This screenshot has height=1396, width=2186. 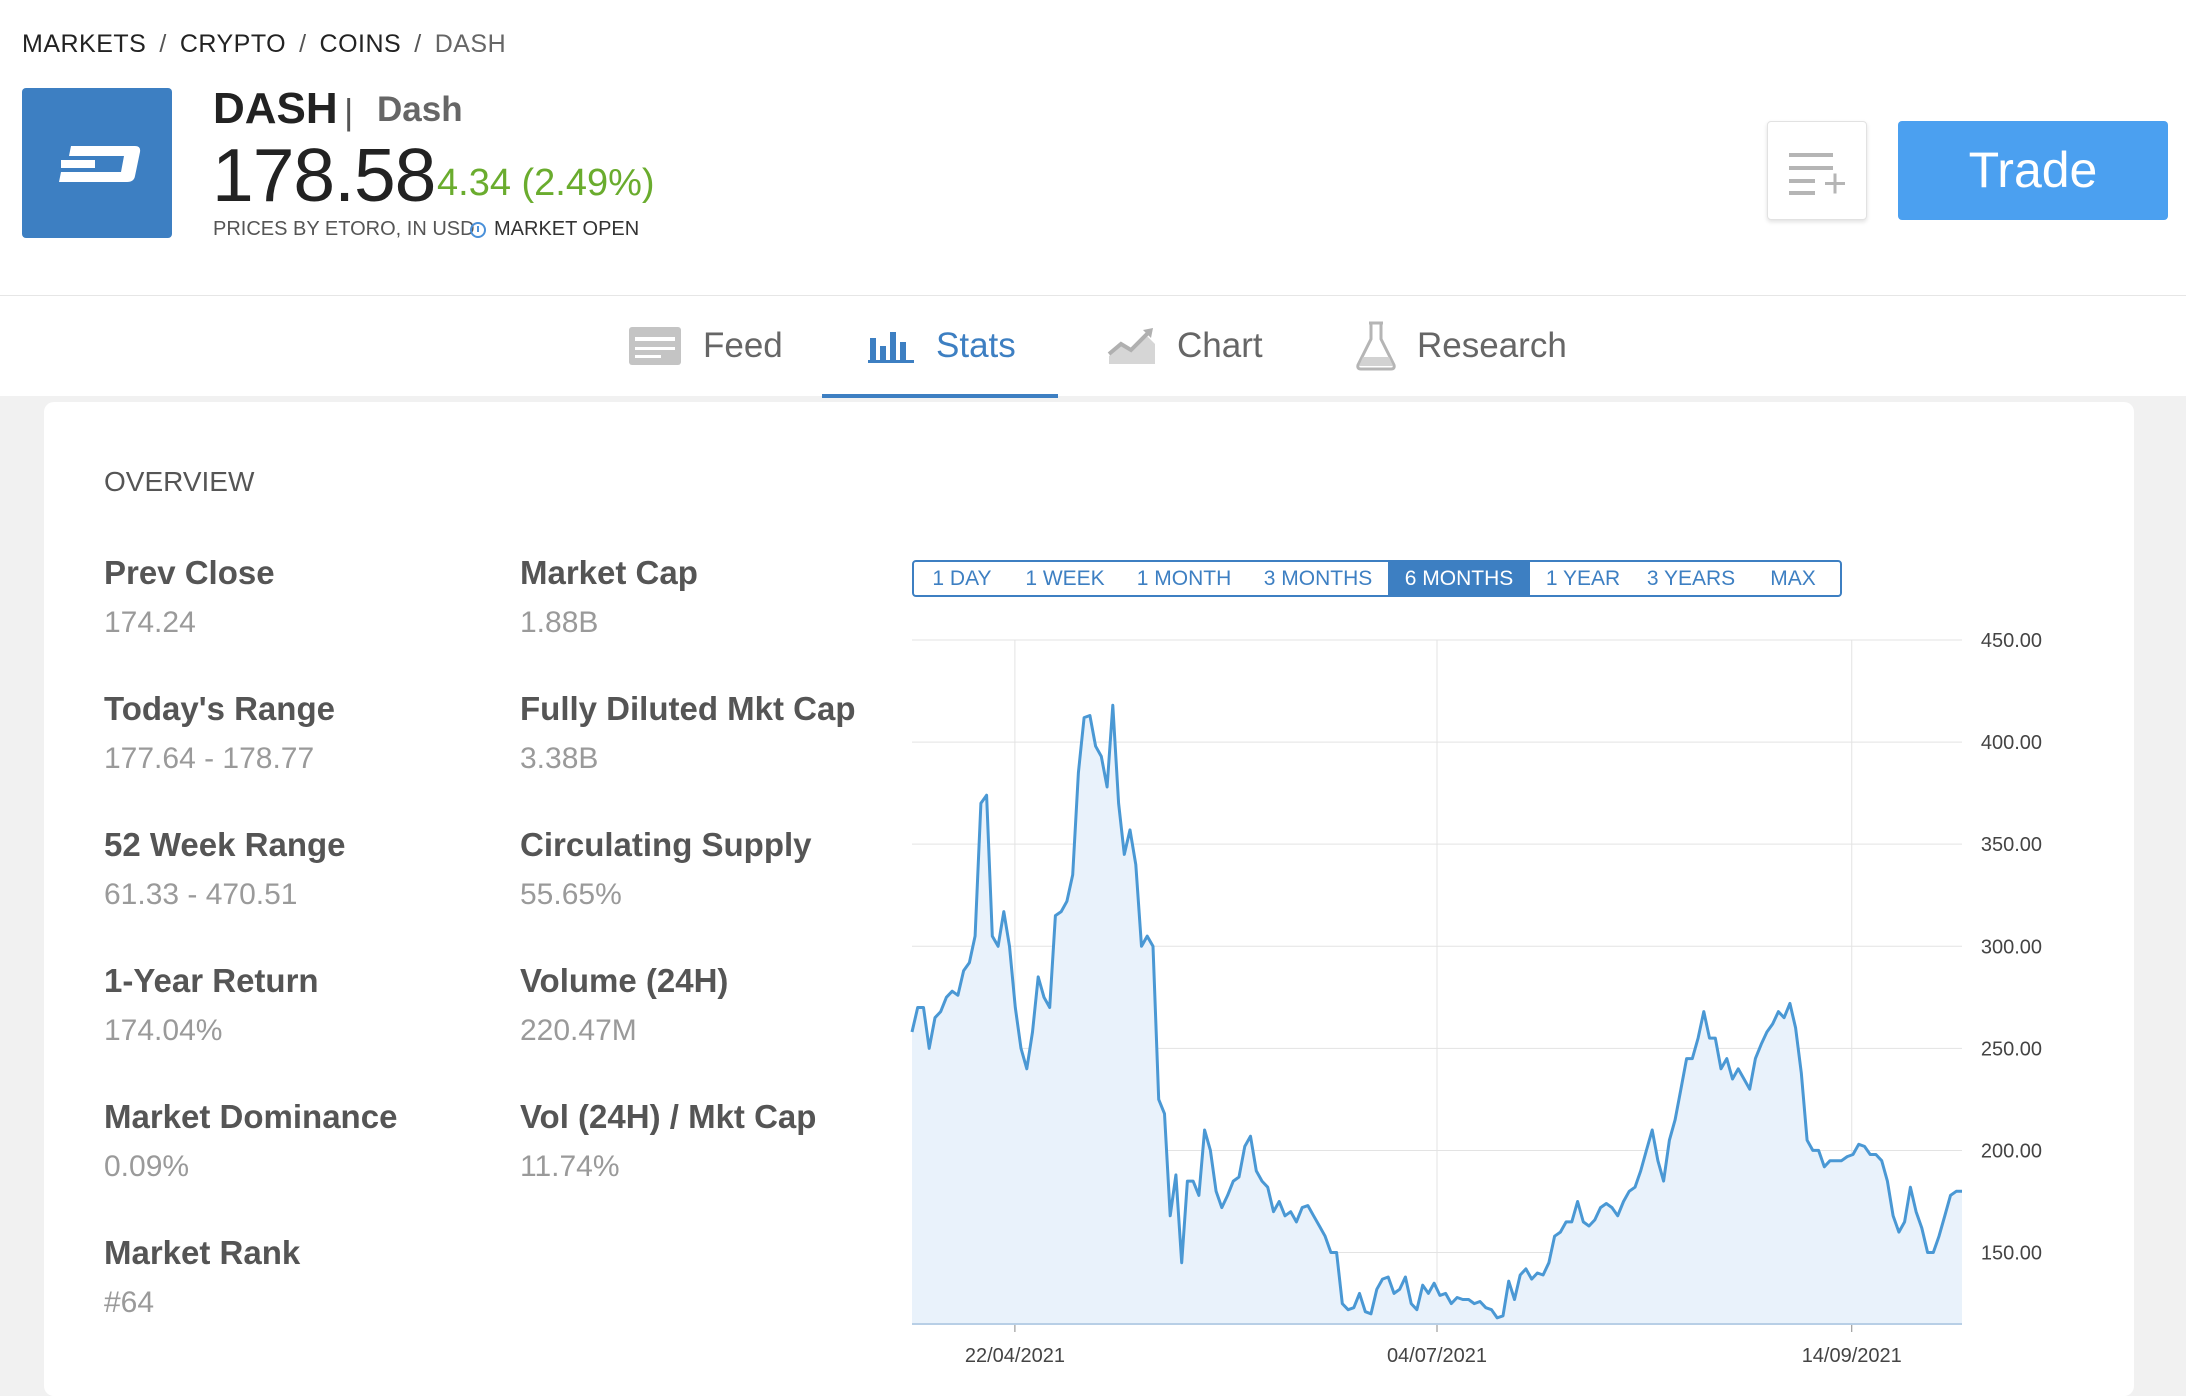 I want to click on clock-icon, so click(x=478, y=229).